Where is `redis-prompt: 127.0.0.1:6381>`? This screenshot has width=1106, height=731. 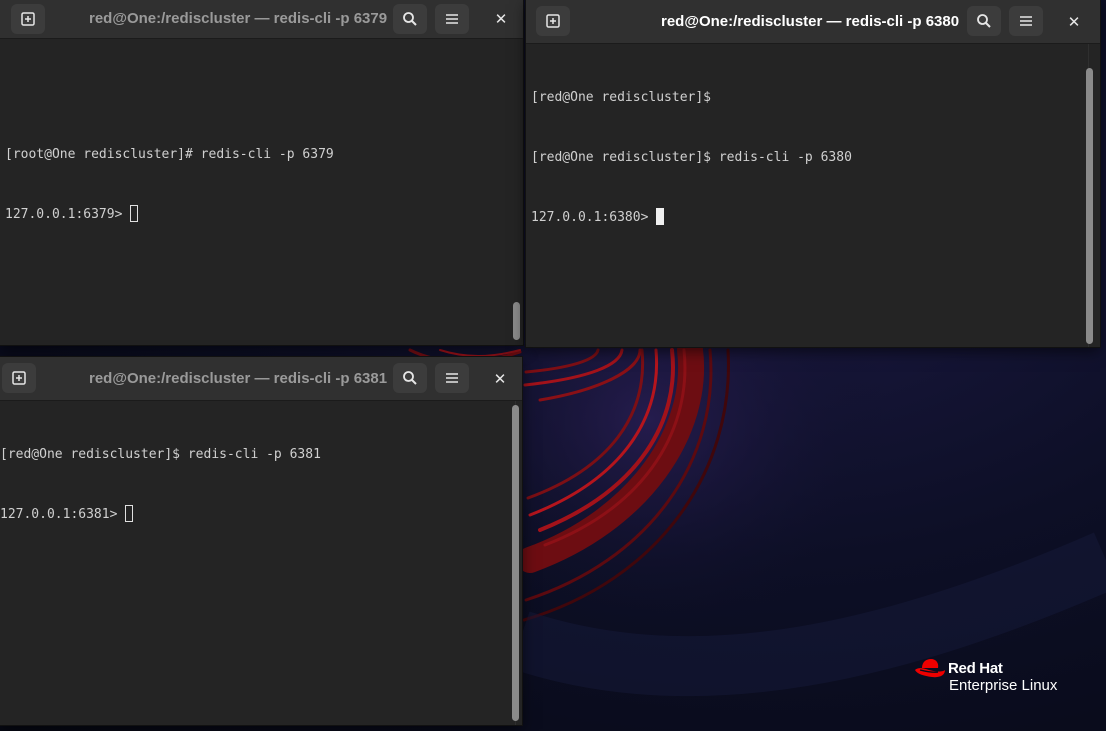 redis-prompt: 127.0.0.1:6381> is located at coordinates (63, 514).